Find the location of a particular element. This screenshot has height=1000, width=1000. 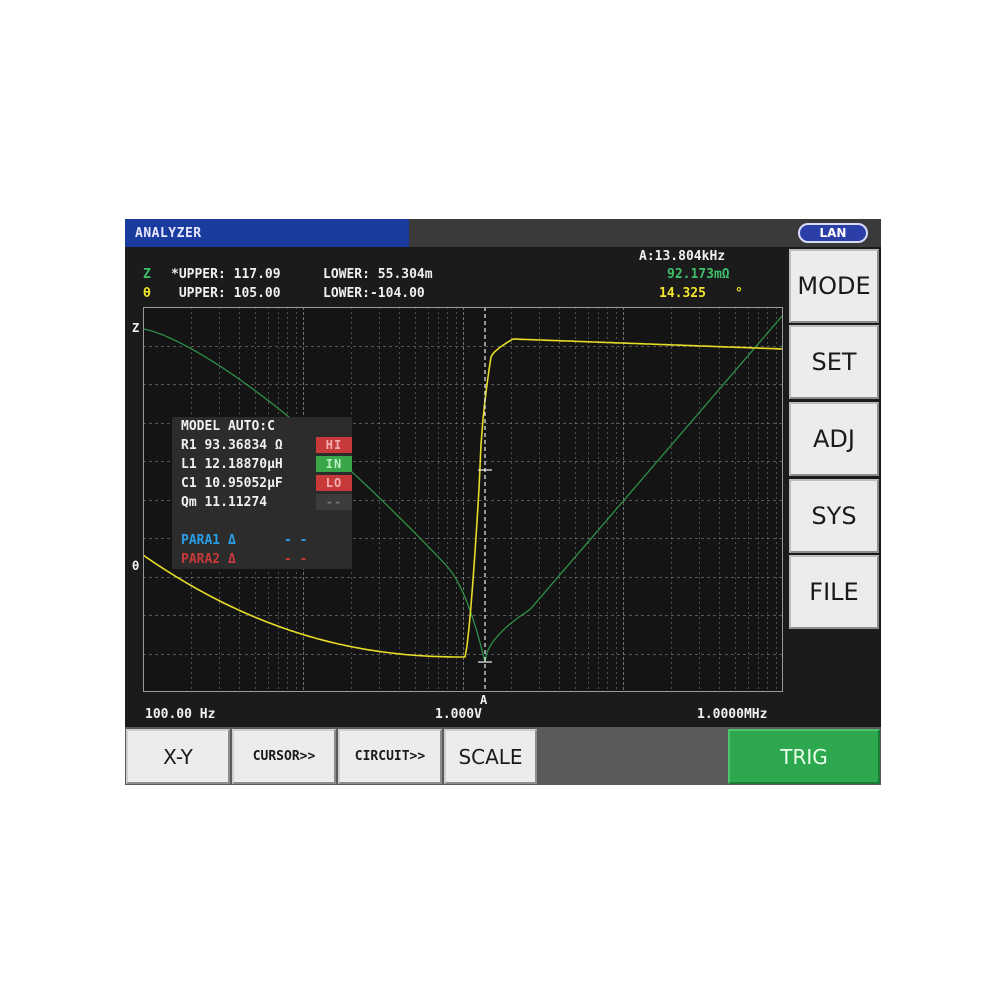

model-l1: L1 12.18870μH is located at coordinates (232, 464).